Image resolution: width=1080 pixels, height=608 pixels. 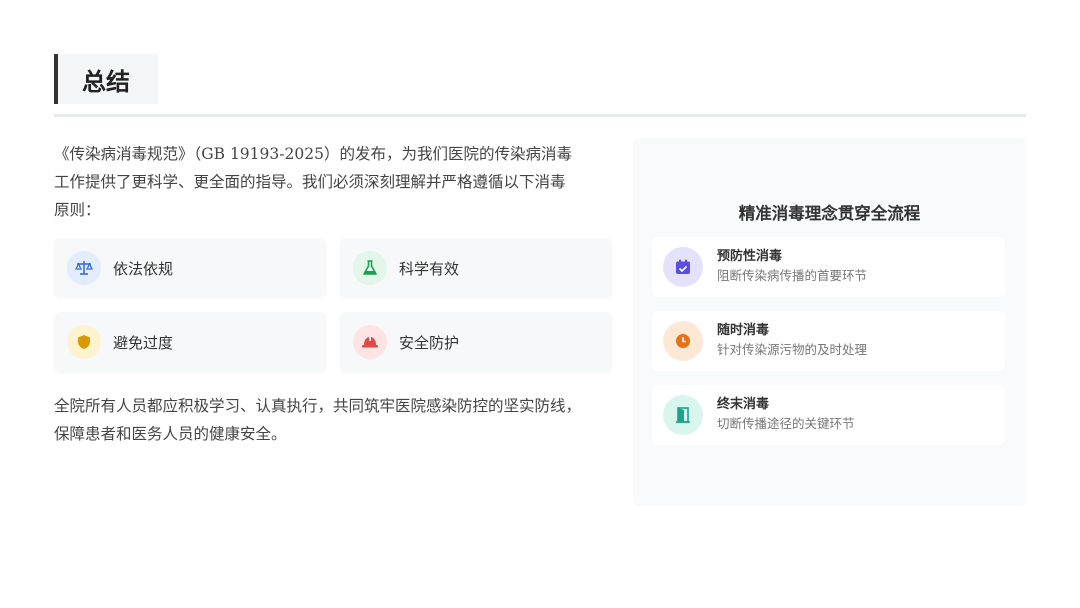 I want to click on scale-icon, so click(x=84, y=268).